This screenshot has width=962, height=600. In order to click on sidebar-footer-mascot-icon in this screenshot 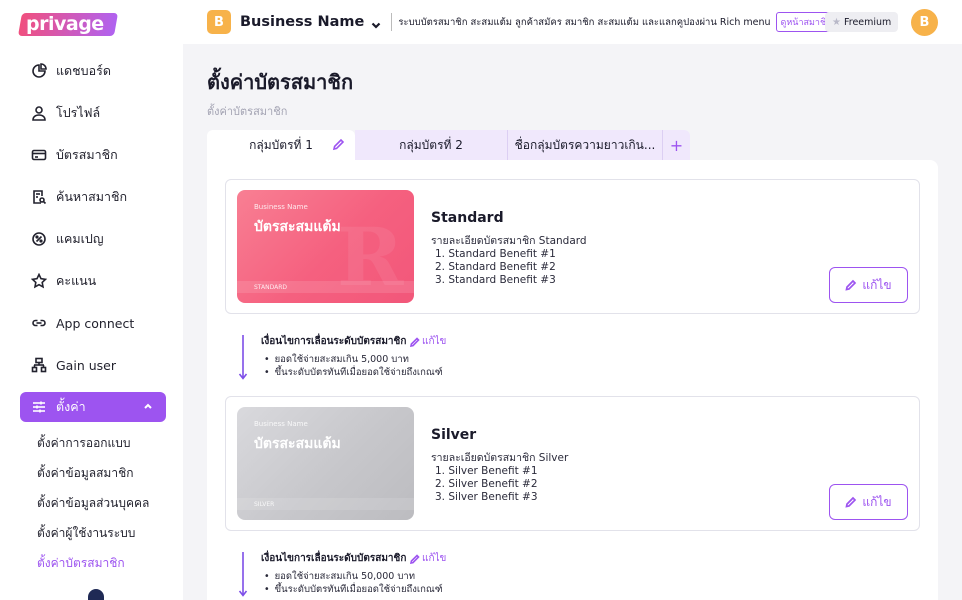, I will do `click(96, 594)`.